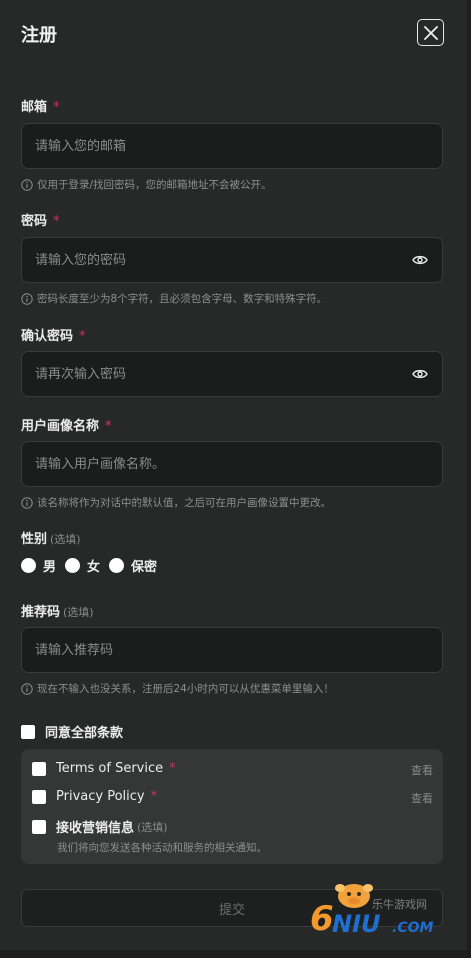 The height and width of the screenshot is (958, 471). I want to click on email-field-container, so click(232, 146).